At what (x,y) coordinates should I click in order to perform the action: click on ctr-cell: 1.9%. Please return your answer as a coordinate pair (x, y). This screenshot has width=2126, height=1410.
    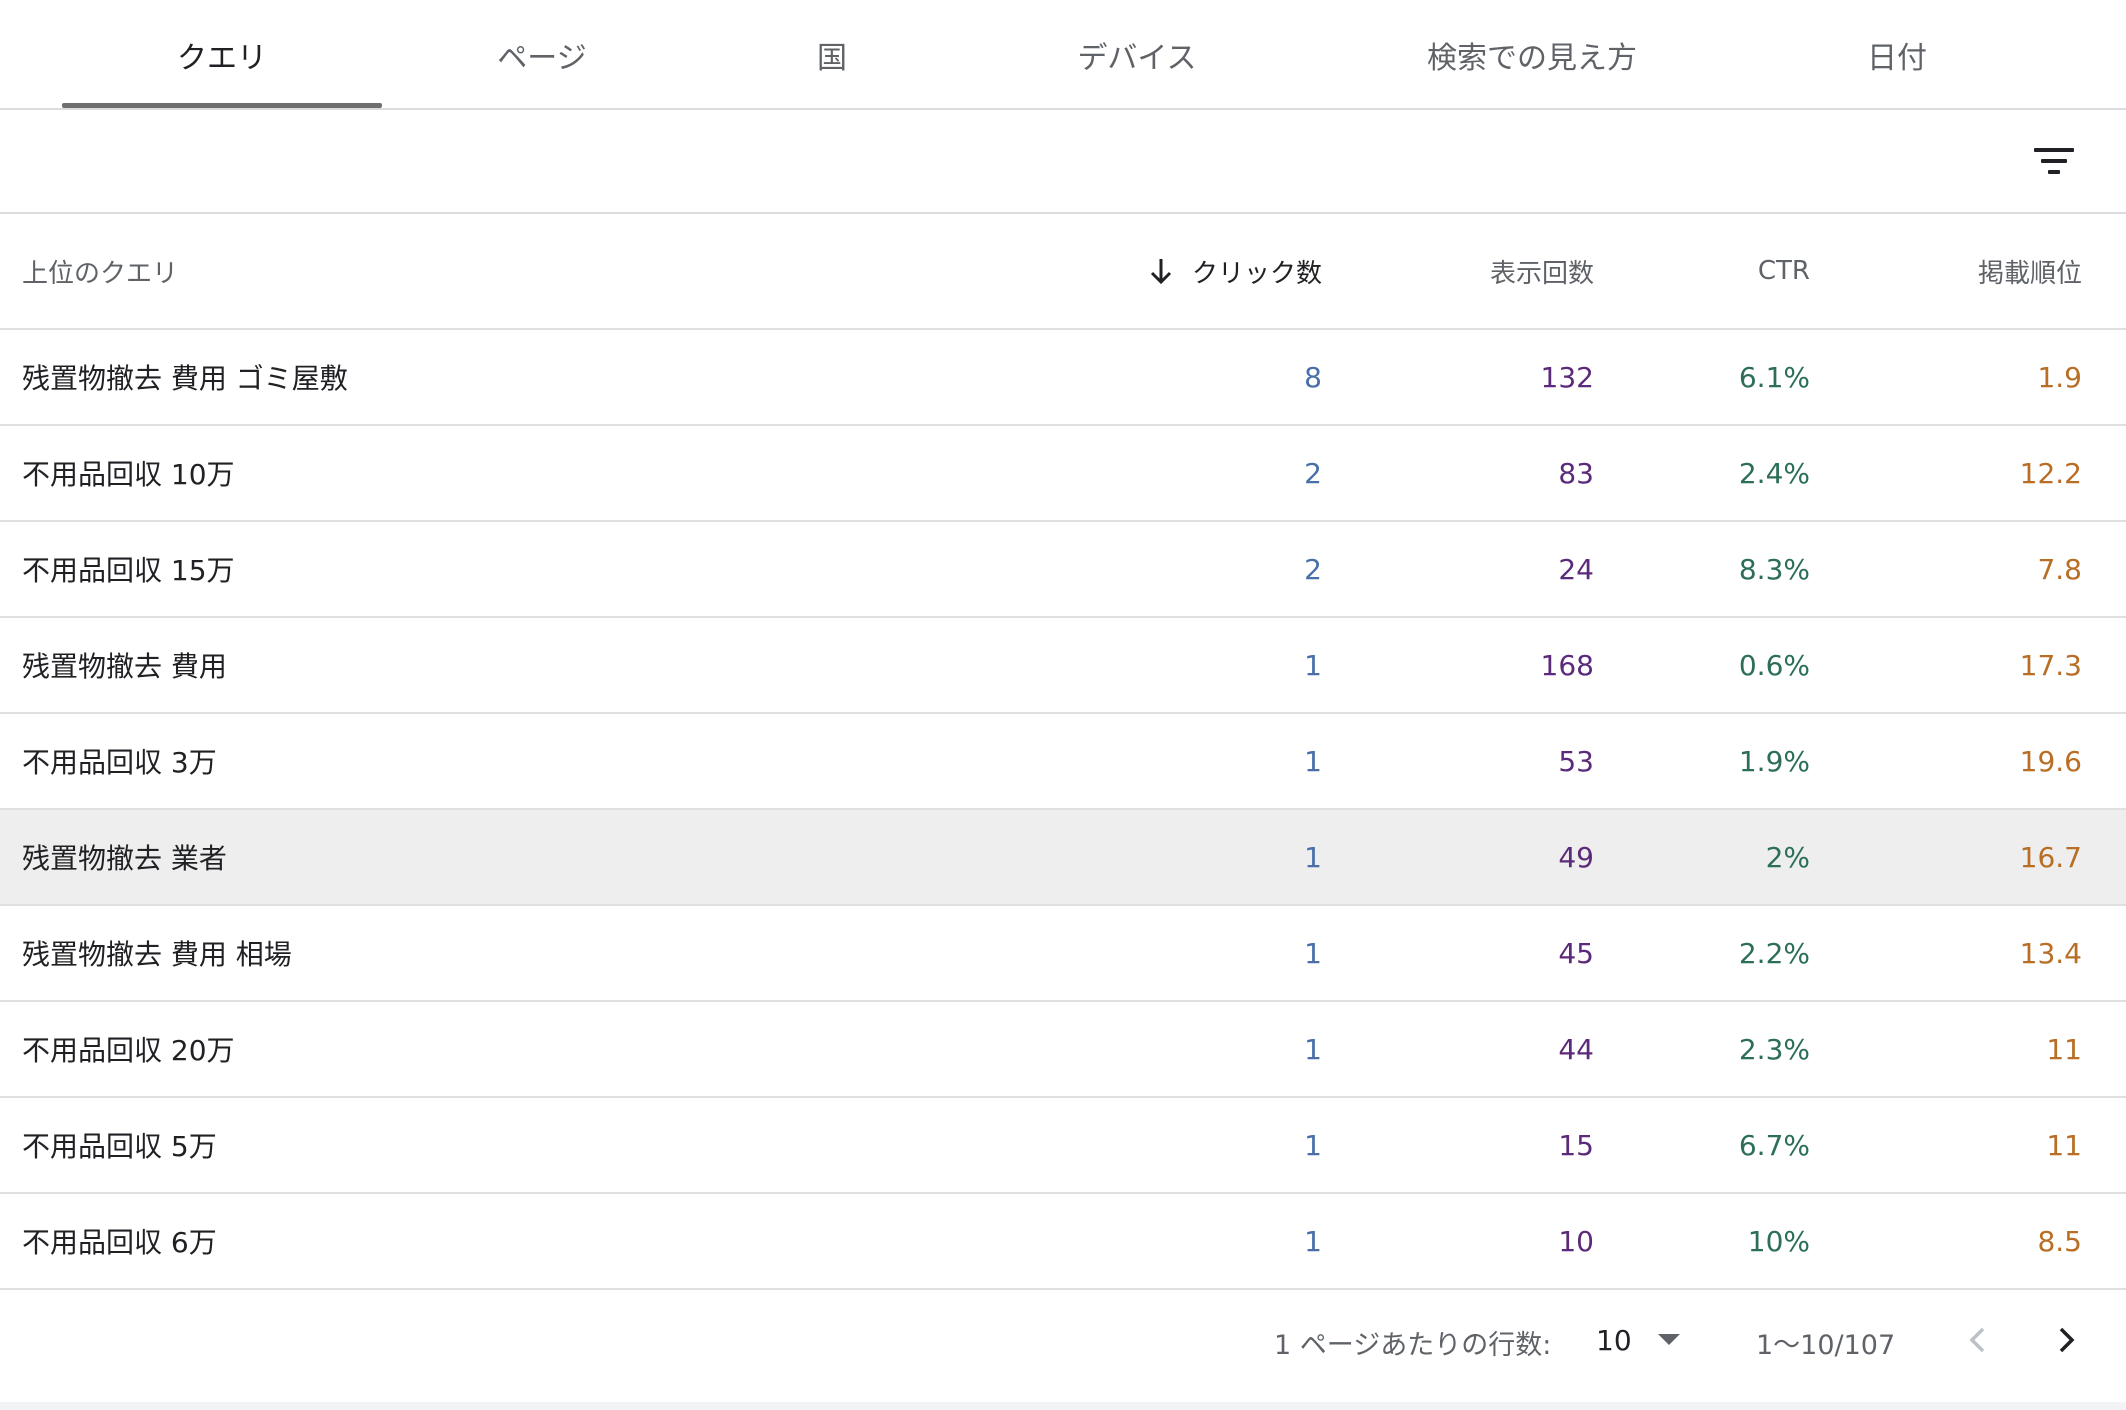
    Looking at the image, I should click on (1705, 761).